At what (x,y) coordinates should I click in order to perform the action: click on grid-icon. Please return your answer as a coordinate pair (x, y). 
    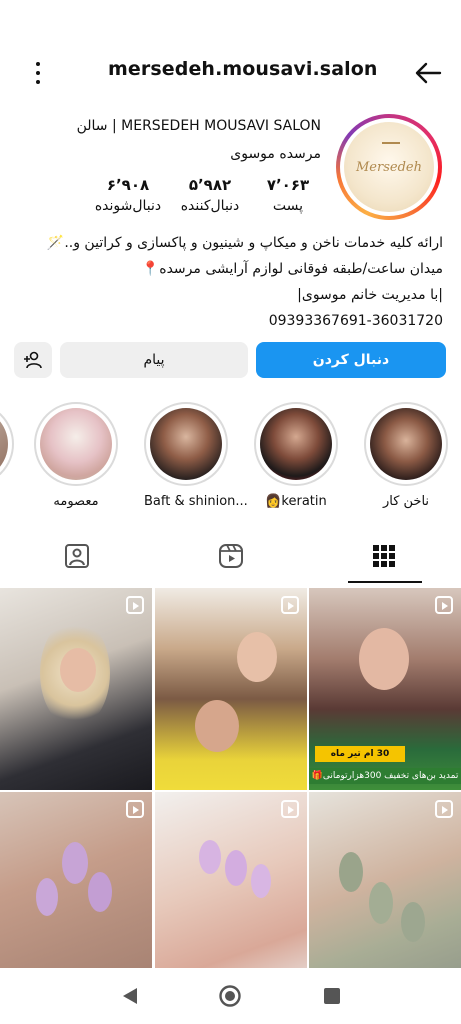
    Looking at the image, I should click on (384, 556).